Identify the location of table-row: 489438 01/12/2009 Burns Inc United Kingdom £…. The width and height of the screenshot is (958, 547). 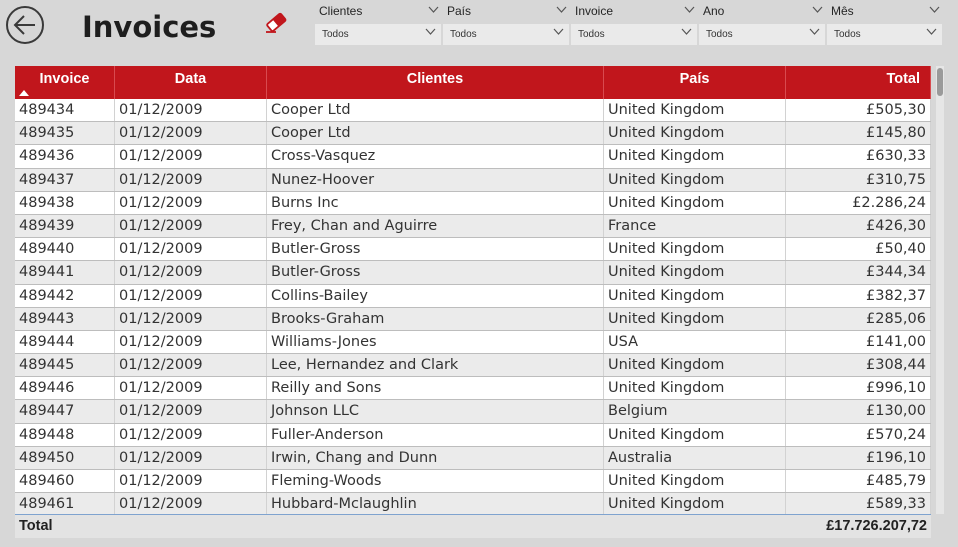
(473, 203).